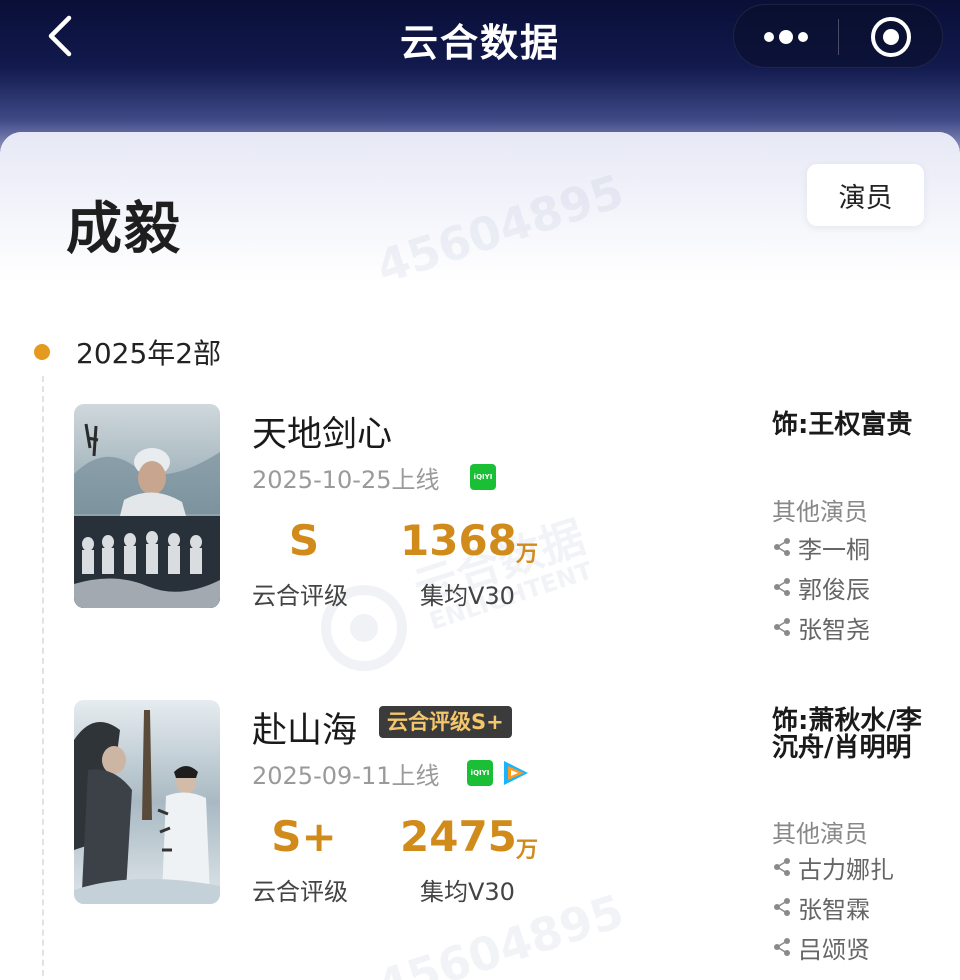 The width and height of the screenshot is (960, 980). I want to click on more-button, so click(786, 37).